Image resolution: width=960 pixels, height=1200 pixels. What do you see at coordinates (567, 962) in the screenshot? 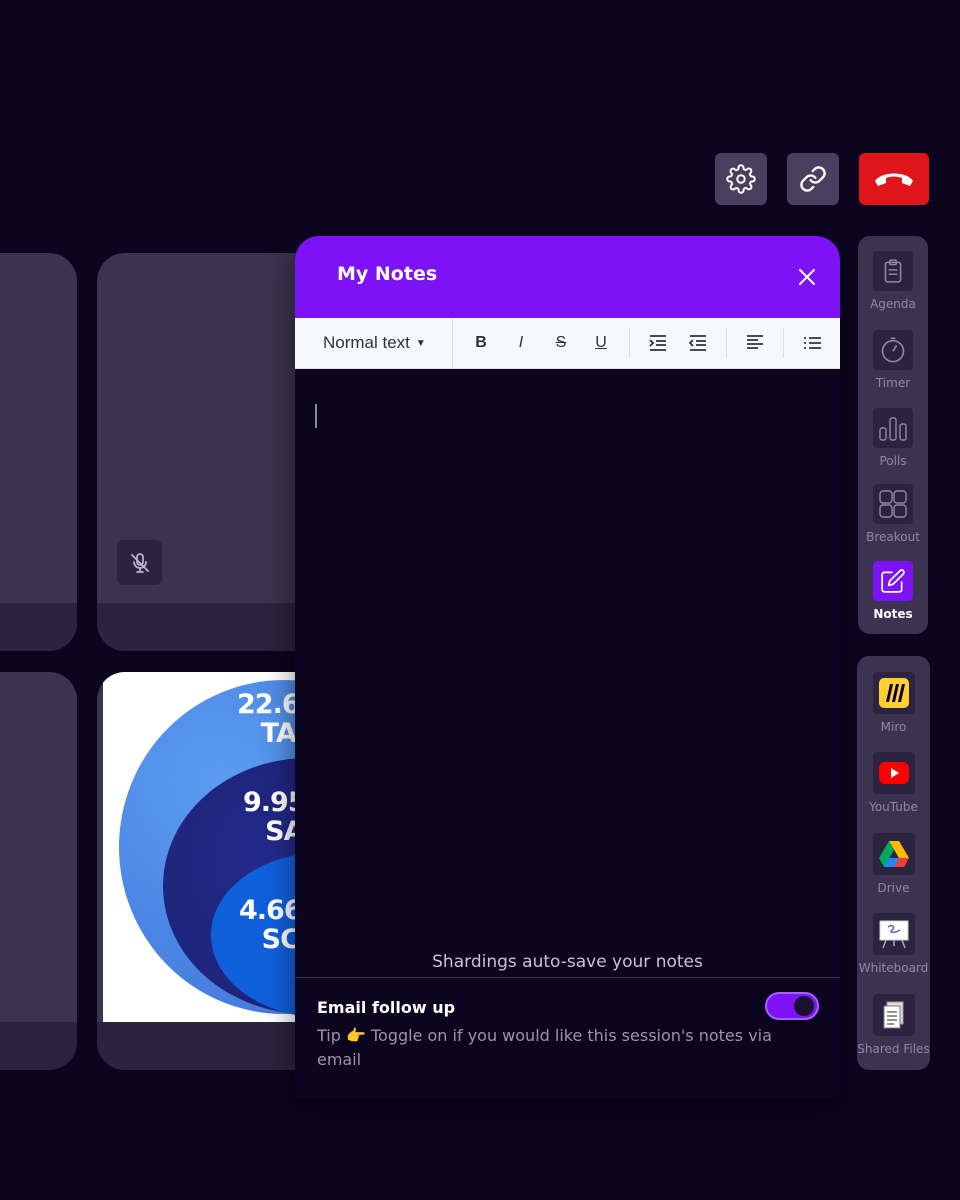
I see `autosave-message: Shardings auto-save your notes` at bounding box center [567, 962].